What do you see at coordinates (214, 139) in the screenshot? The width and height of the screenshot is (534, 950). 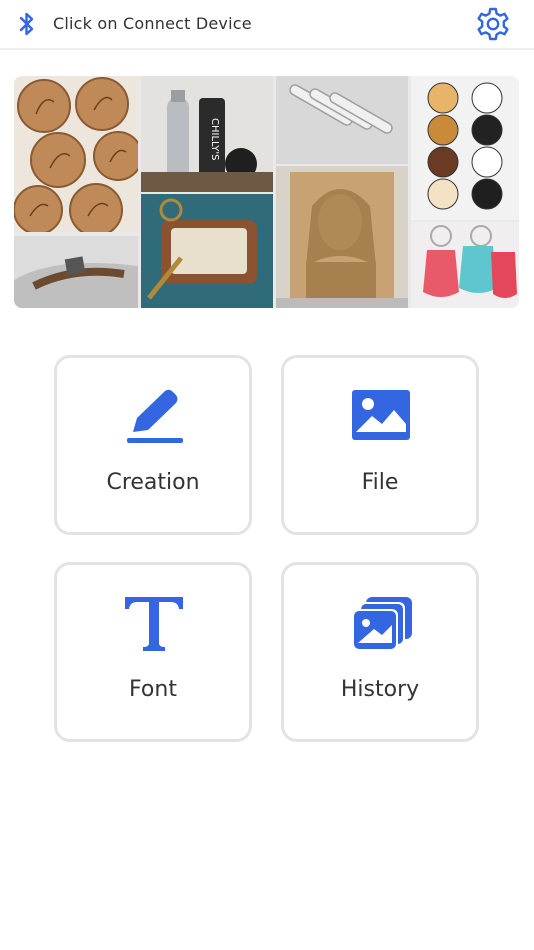 I see `bottle-brand-text: CHILLY'S` at bounding box center [214, 139].